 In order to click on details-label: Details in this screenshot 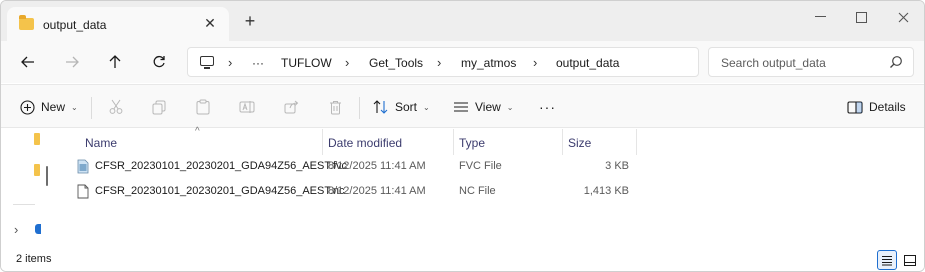, I will do `click(887, 107)`.